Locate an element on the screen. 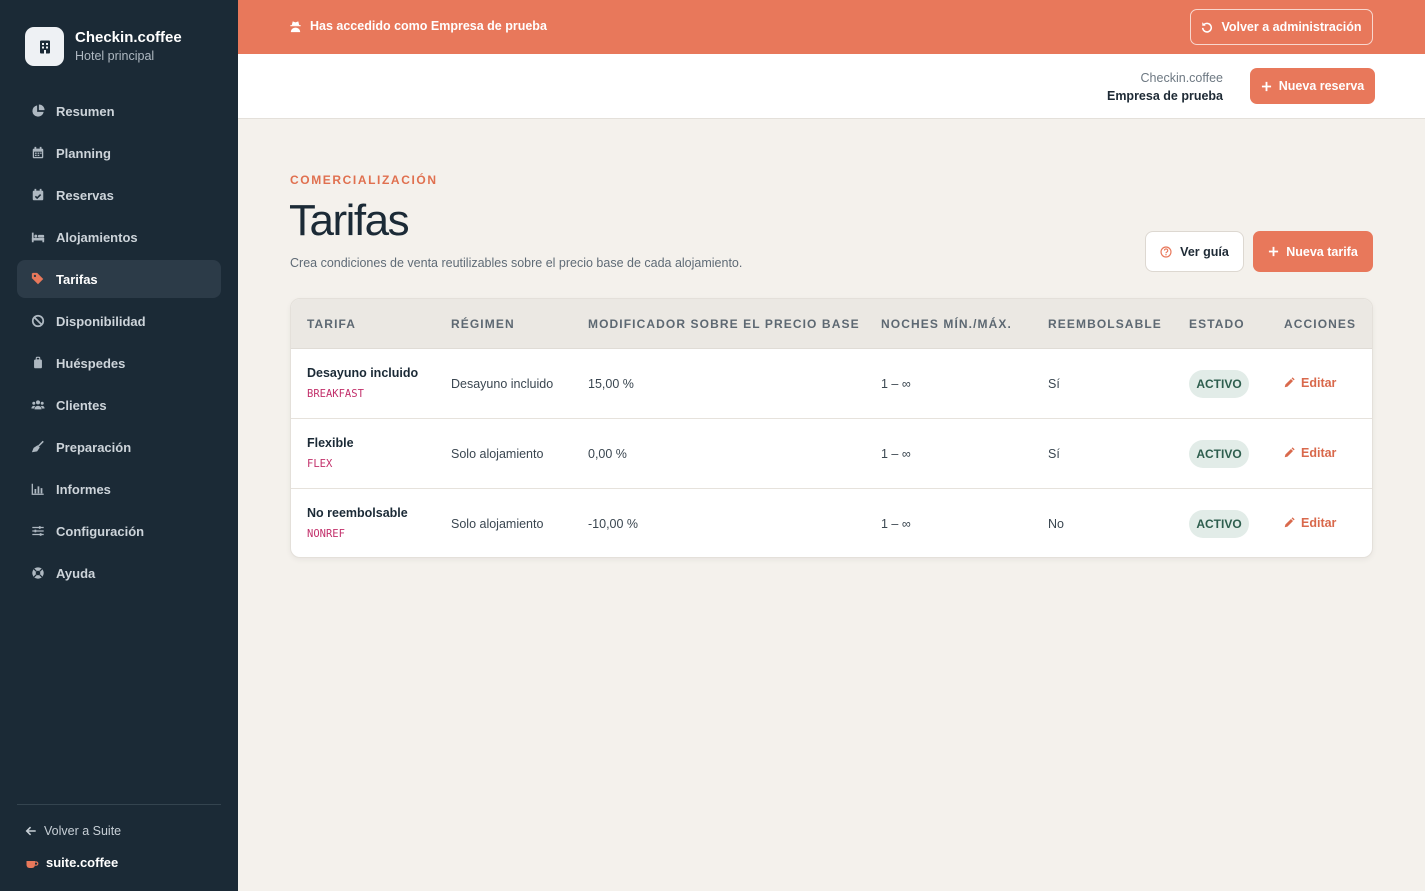 This screenshot has height=891, width=1425. bar-chart-icon is located at coordinates (37, 489).